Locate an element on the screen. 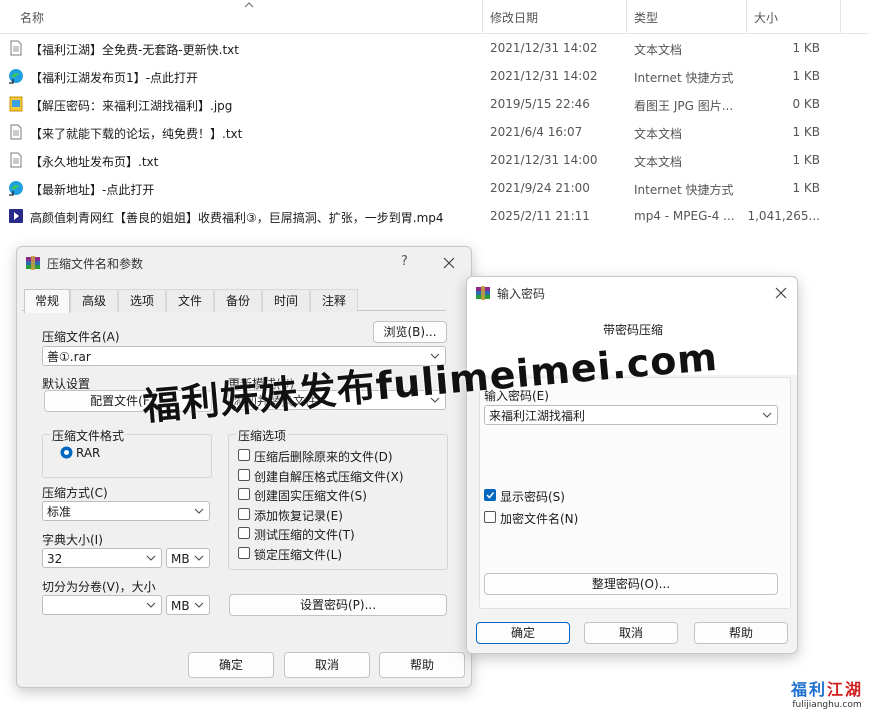 This screenshot has width=869, height=716. pw-cancel-button: 取消 is located at coordinates (631, 633).